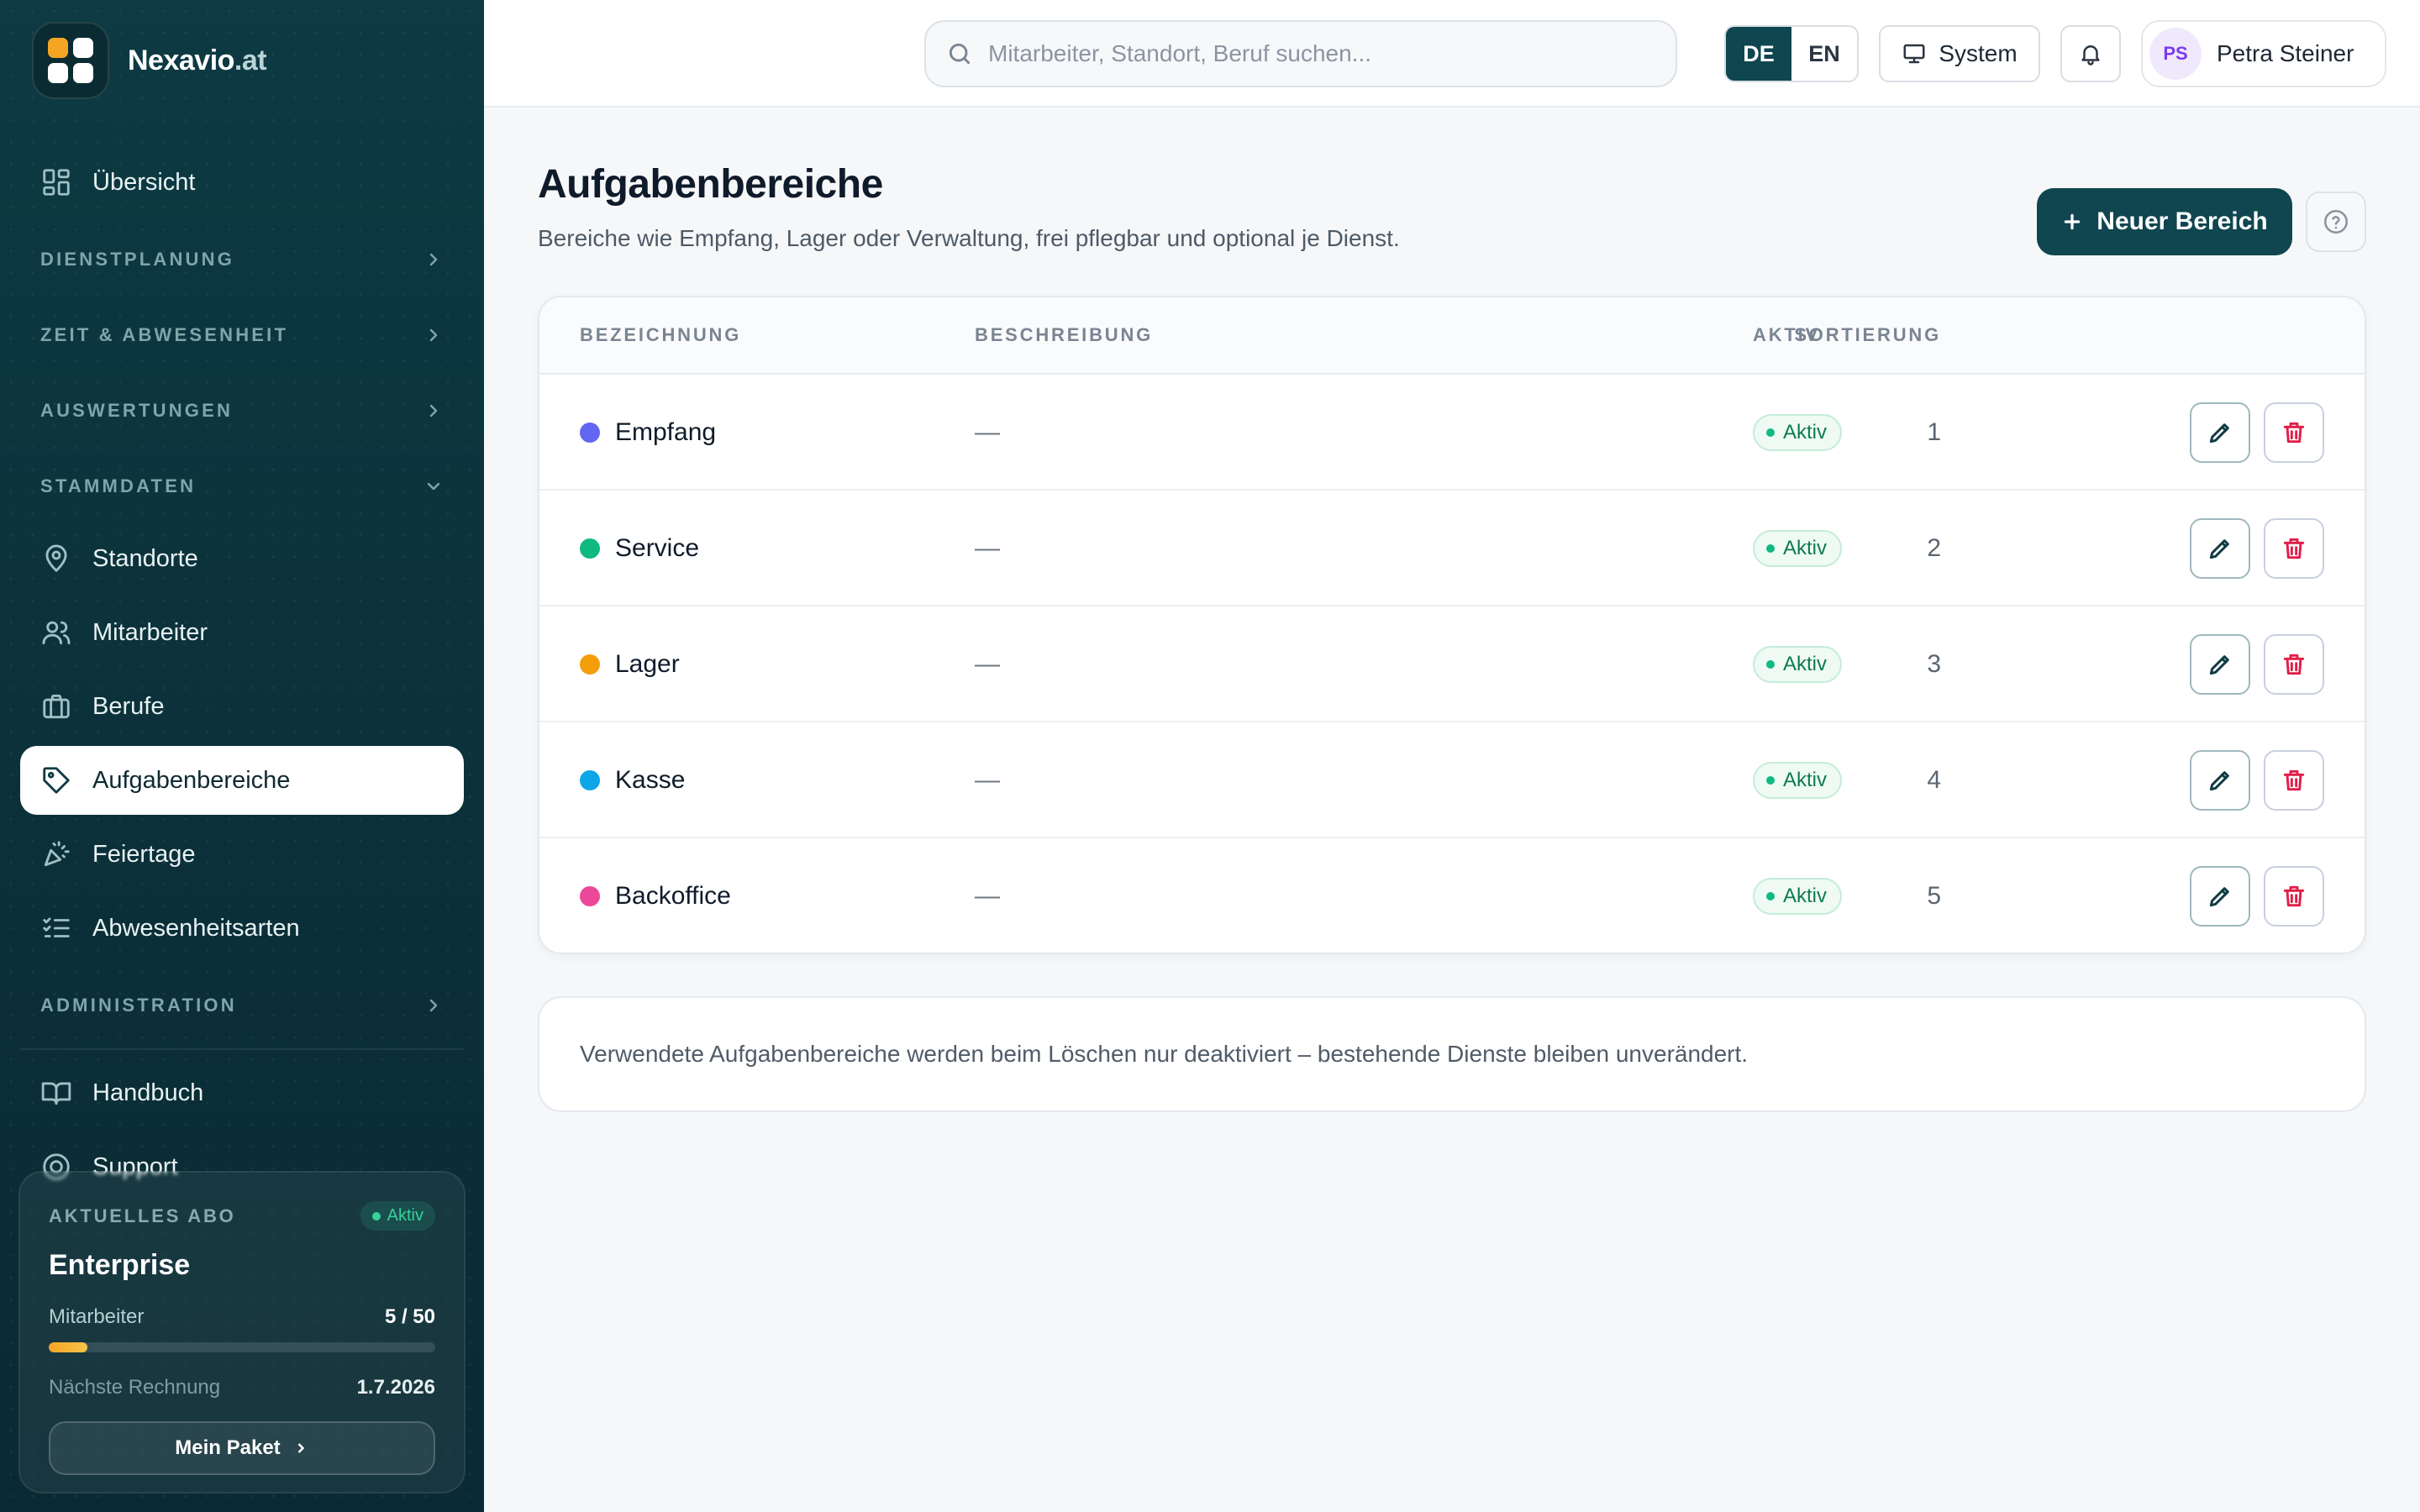 The height and width of the screenshot is (1512, 2420). What do you see at coordinates (2285, 53) in the screenshot?
I see `user-name: Petra Steiner` at bounding box center [2285, 53].